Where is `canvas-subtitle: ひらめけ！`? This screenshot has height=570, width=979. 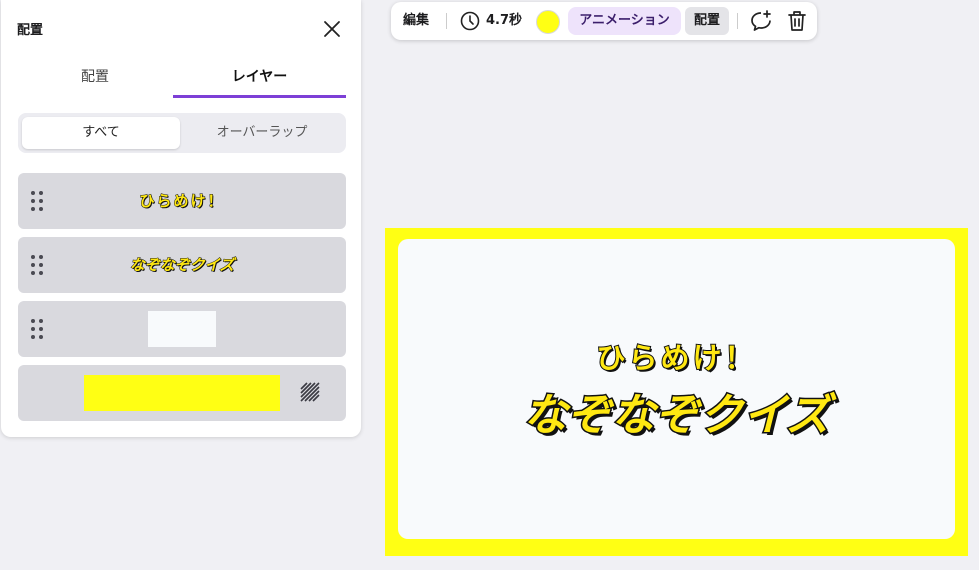
canvas-subtitle: ひらめけ！ is located at coordinates (675, 356).